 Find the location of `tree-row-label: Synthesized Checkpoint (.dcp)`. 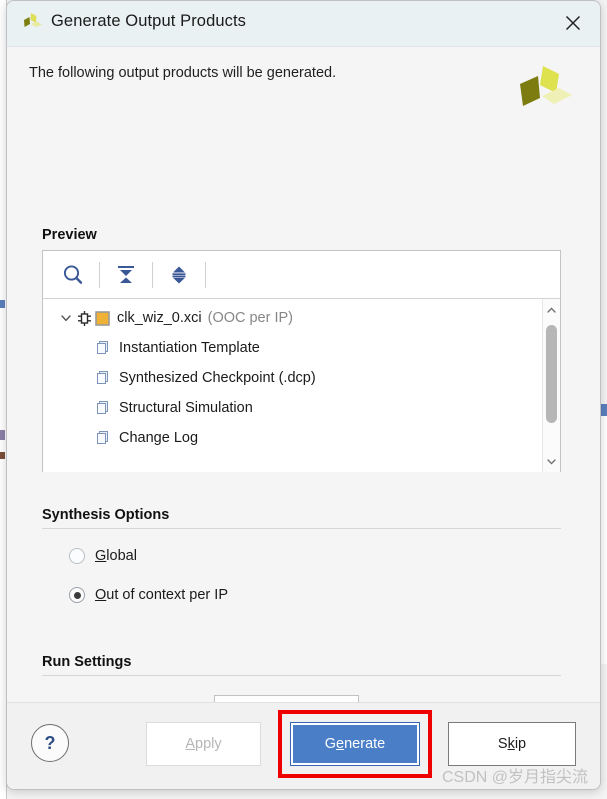

tree-row-label: Synthesized Checkpoint (.dcp) is located at coordinates (217, 378).